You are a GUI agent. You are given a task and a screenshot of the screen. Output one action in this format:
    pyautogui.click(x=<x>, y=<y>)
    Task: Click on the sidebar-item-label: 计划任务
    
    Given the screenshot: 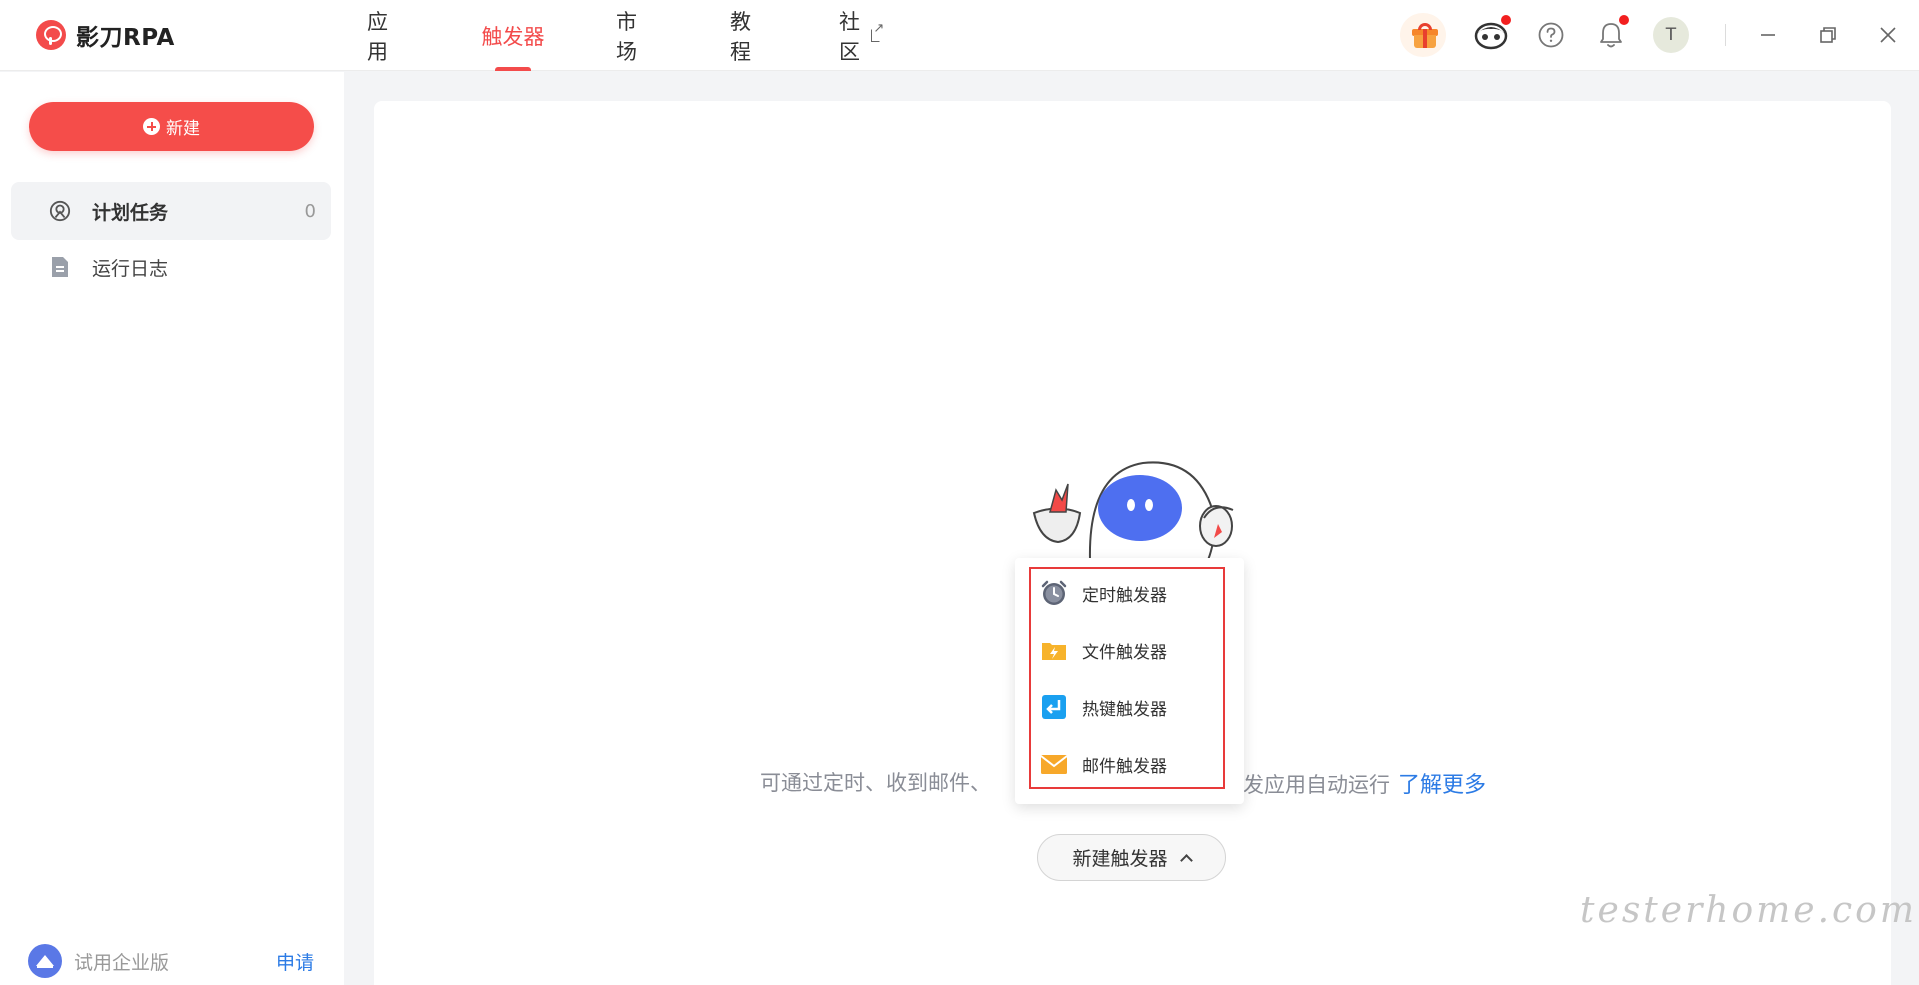 What is the action you would take?
    pyautogui.click(x=130, y=212)
    